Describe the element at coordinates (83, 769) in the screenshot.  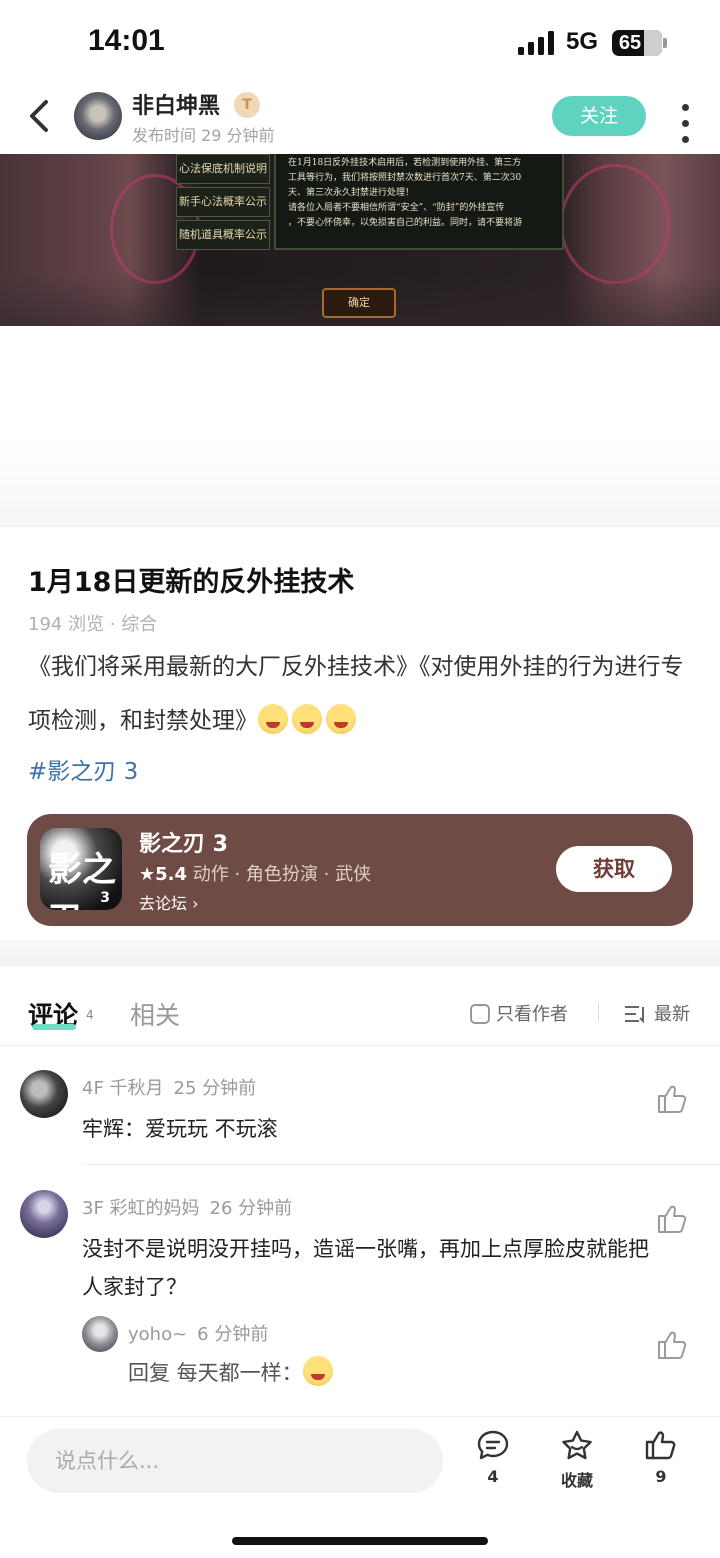
I see `topic-hashtag: #影之刃 3` at that location.